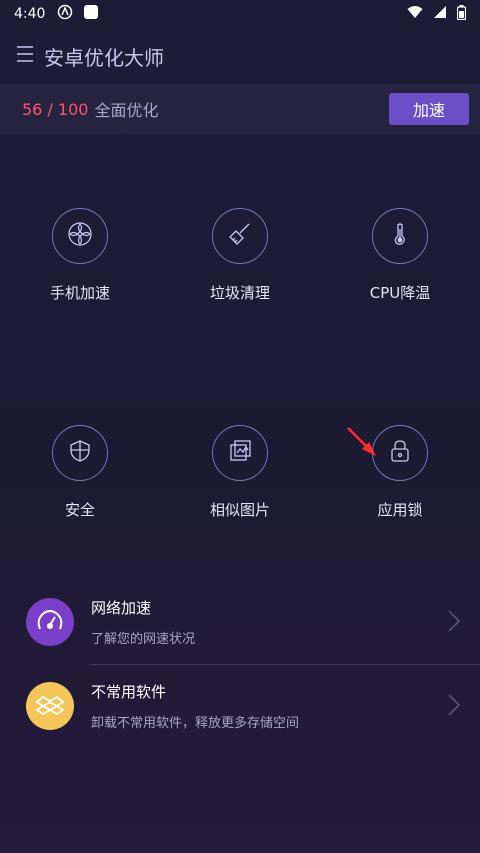  I want to click on menu-icon, so click(25, 56).